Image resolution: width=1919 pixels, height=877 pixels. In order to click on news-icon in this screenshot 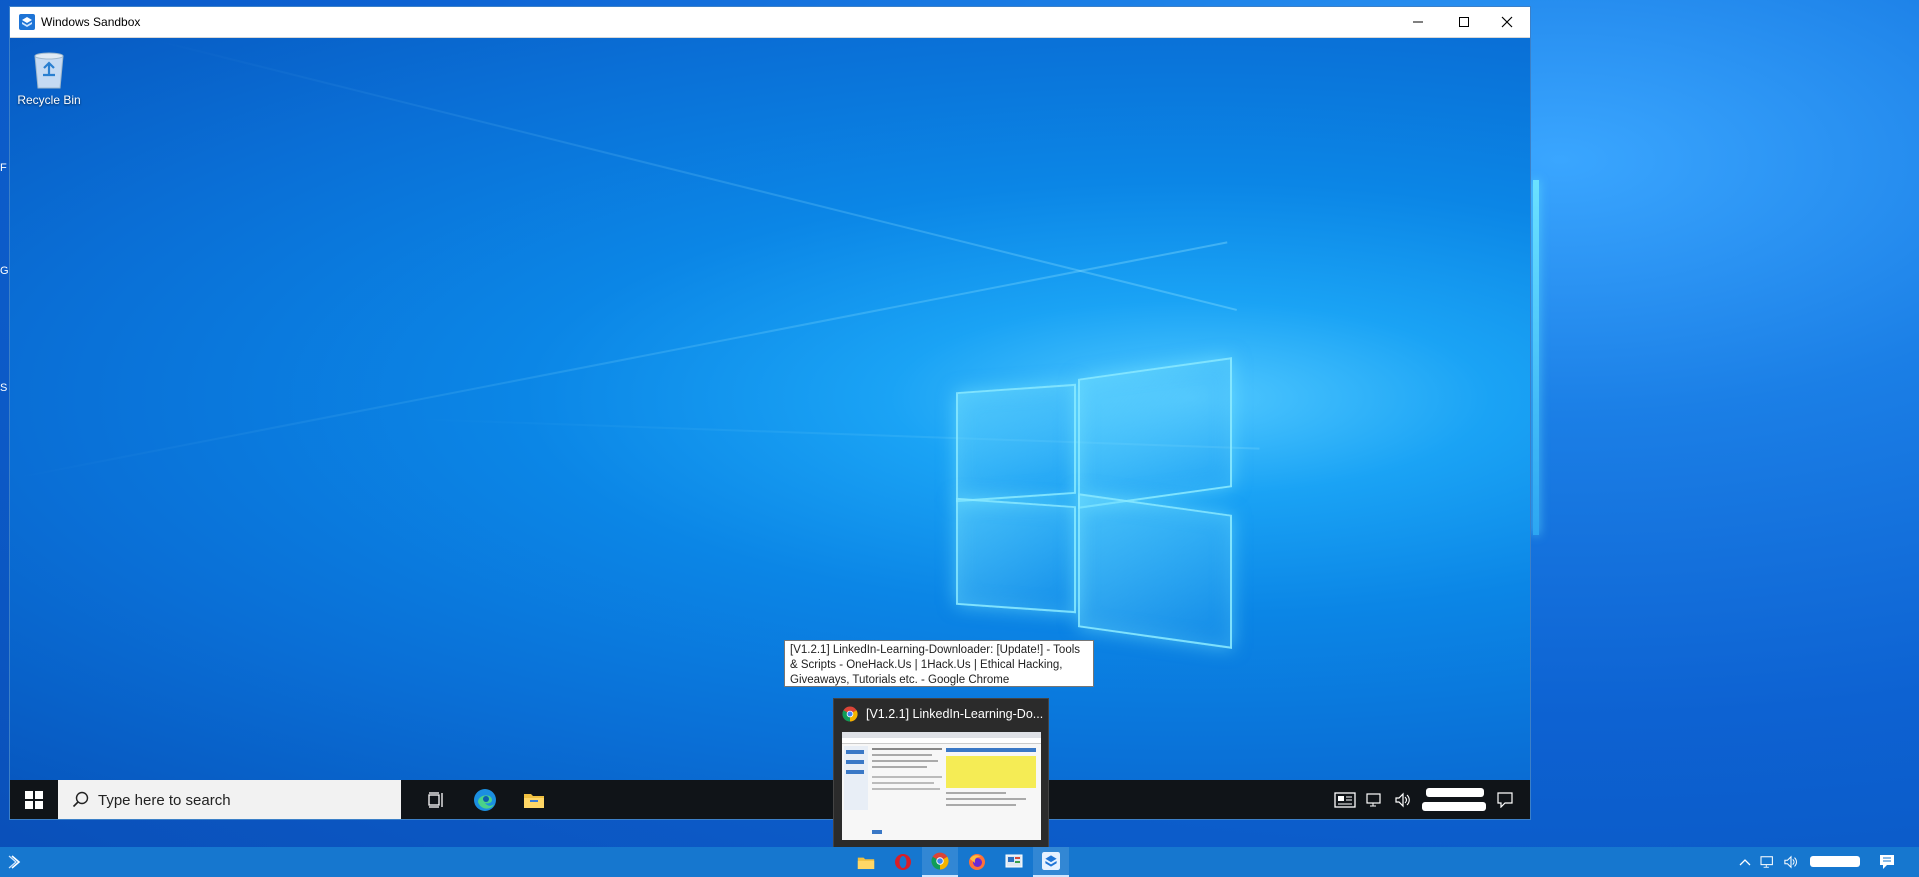, I will do `click(1345, 799)`.